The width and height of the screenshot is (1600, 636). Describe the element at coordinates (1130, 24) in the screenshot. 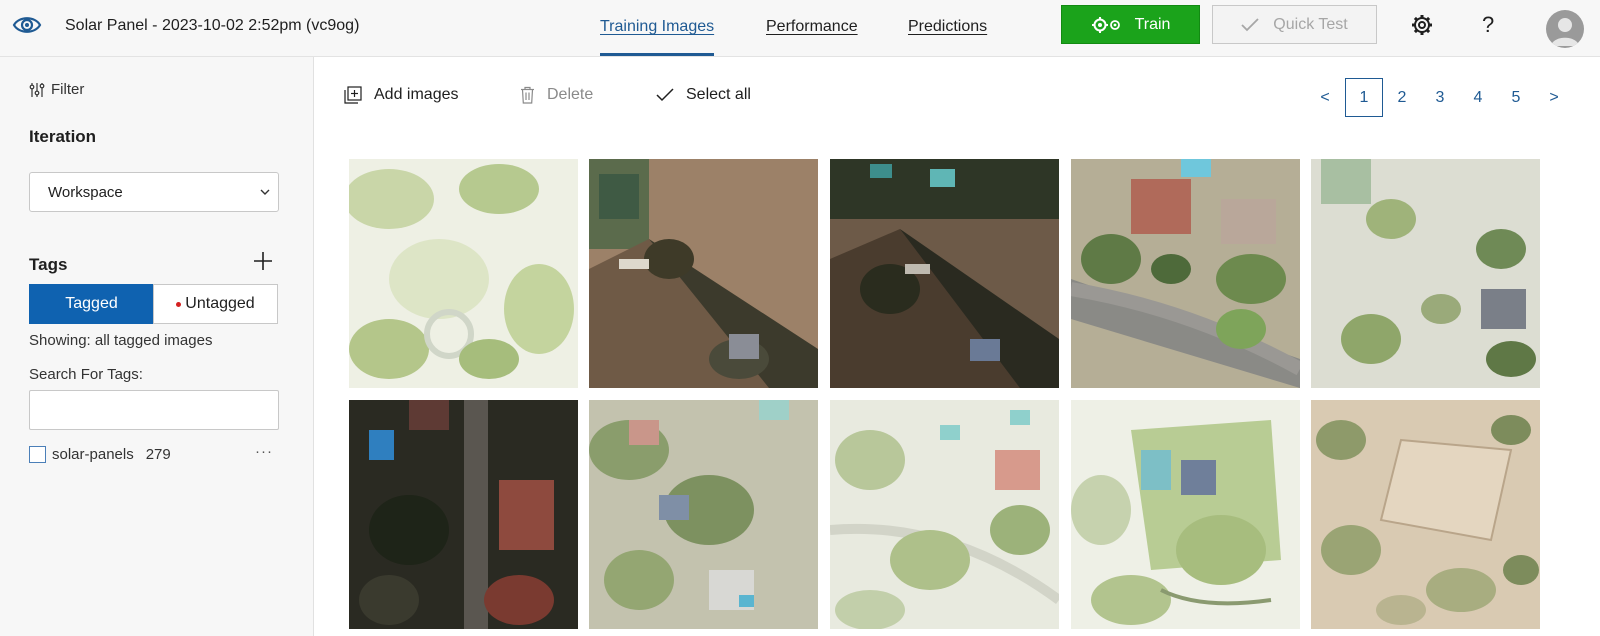

I see `train-button: Train` at that location.